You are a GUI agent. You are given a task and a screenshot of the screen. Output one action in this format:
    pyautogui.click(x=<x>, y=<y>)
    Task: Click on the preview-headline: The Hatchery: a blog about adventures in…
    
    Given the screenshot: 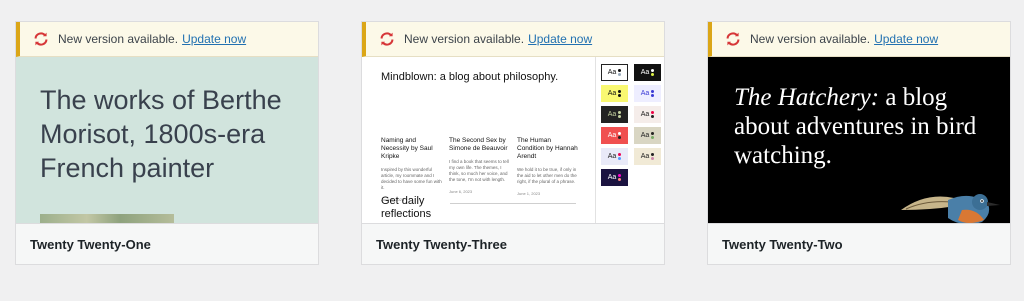 What is the action you would take?
    pyautogui.click(x=855, y=126)
    